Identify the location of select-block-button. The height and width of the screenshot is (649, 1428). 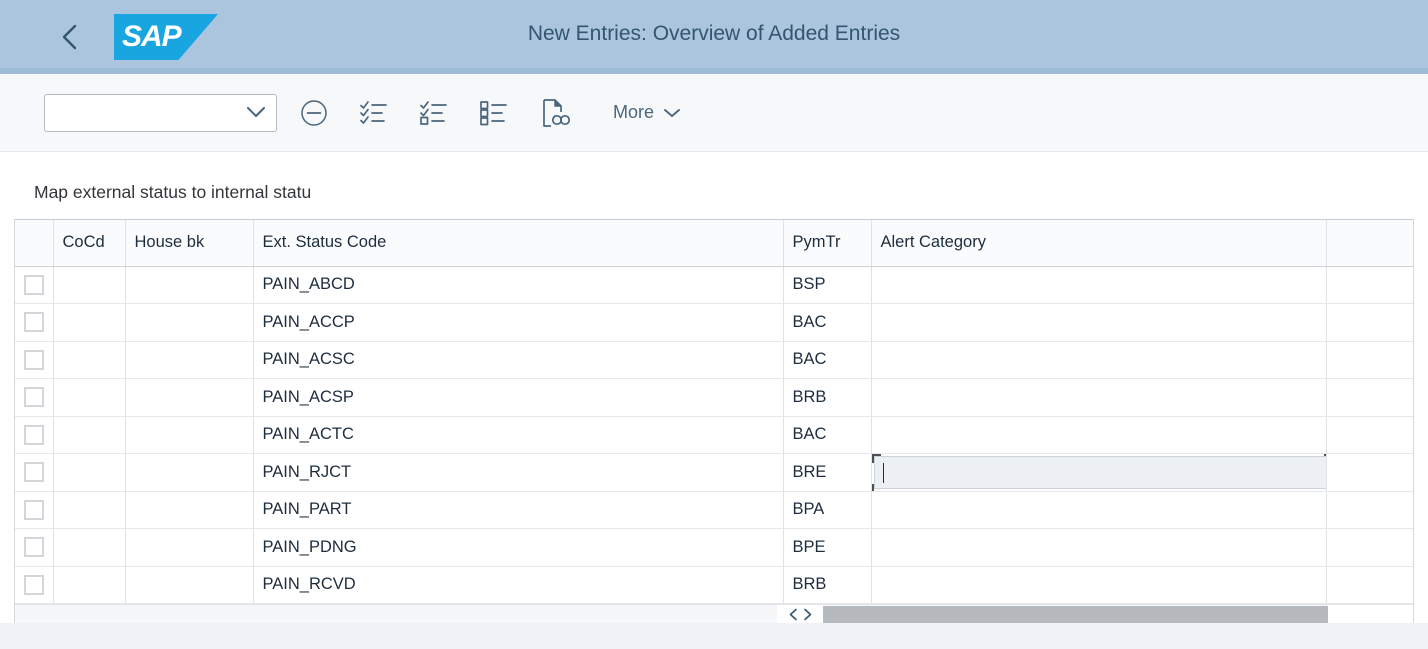
(434, 113).